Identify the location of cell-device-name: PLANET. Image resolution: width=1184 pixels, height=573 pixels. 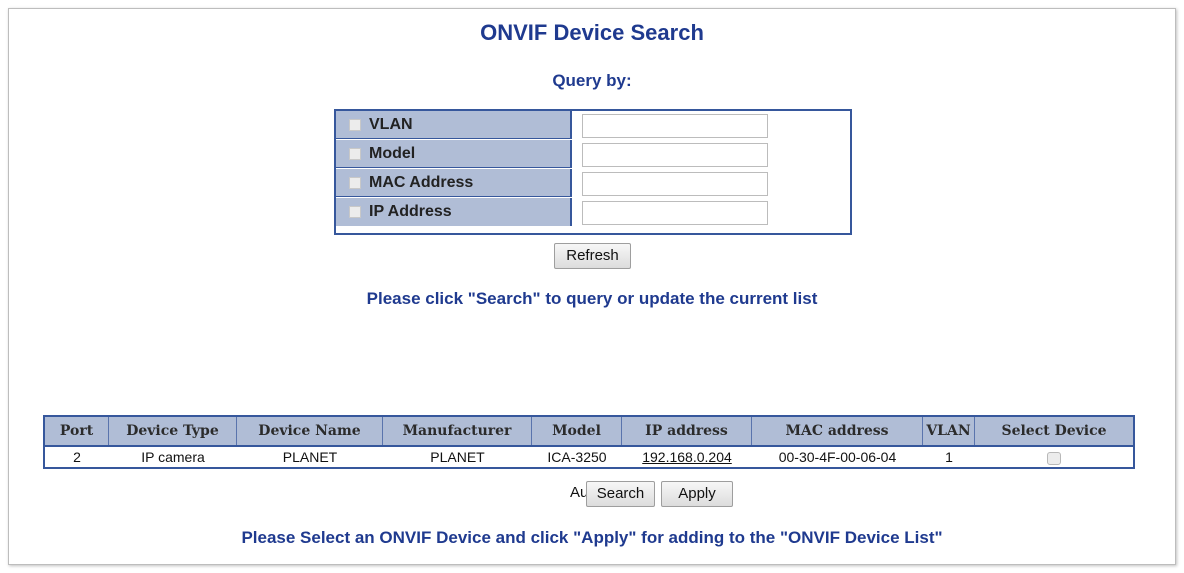
(310, 457).